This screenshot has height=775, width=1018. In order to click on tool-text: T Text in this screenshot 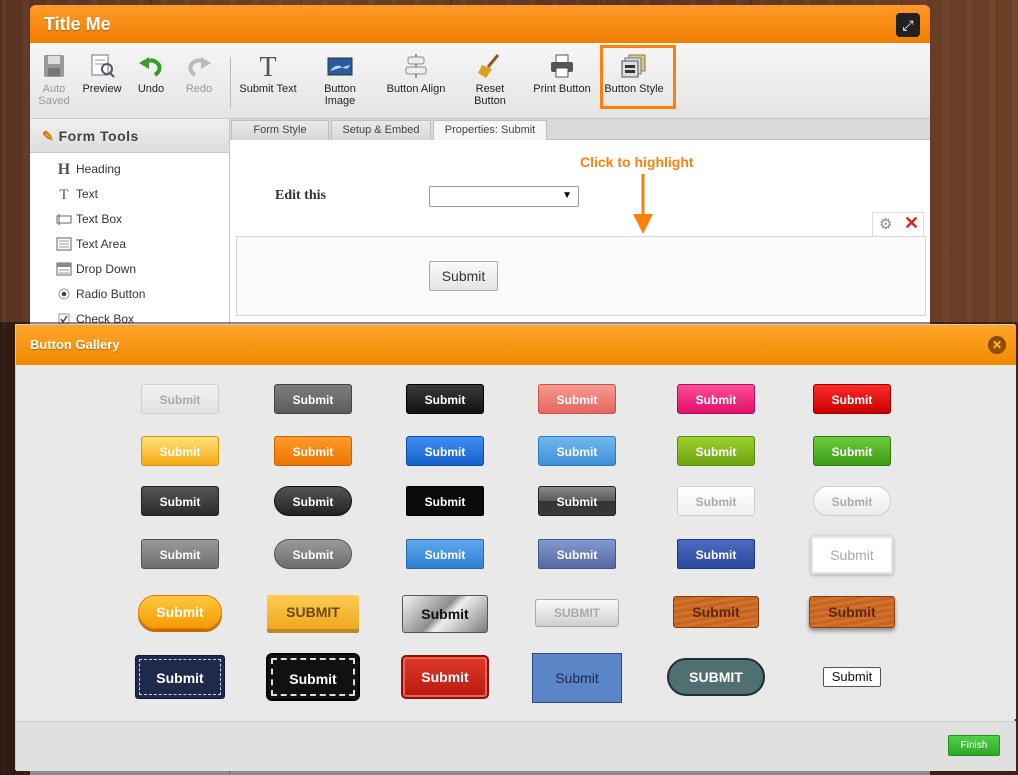, I will do `click(129, 194)`.